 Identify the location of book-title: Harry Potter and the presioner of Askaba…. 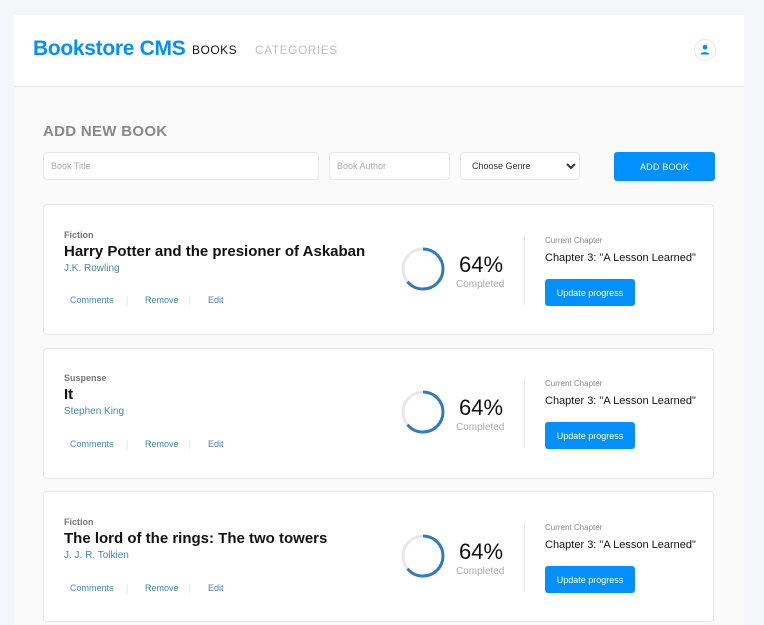
(215, 251).